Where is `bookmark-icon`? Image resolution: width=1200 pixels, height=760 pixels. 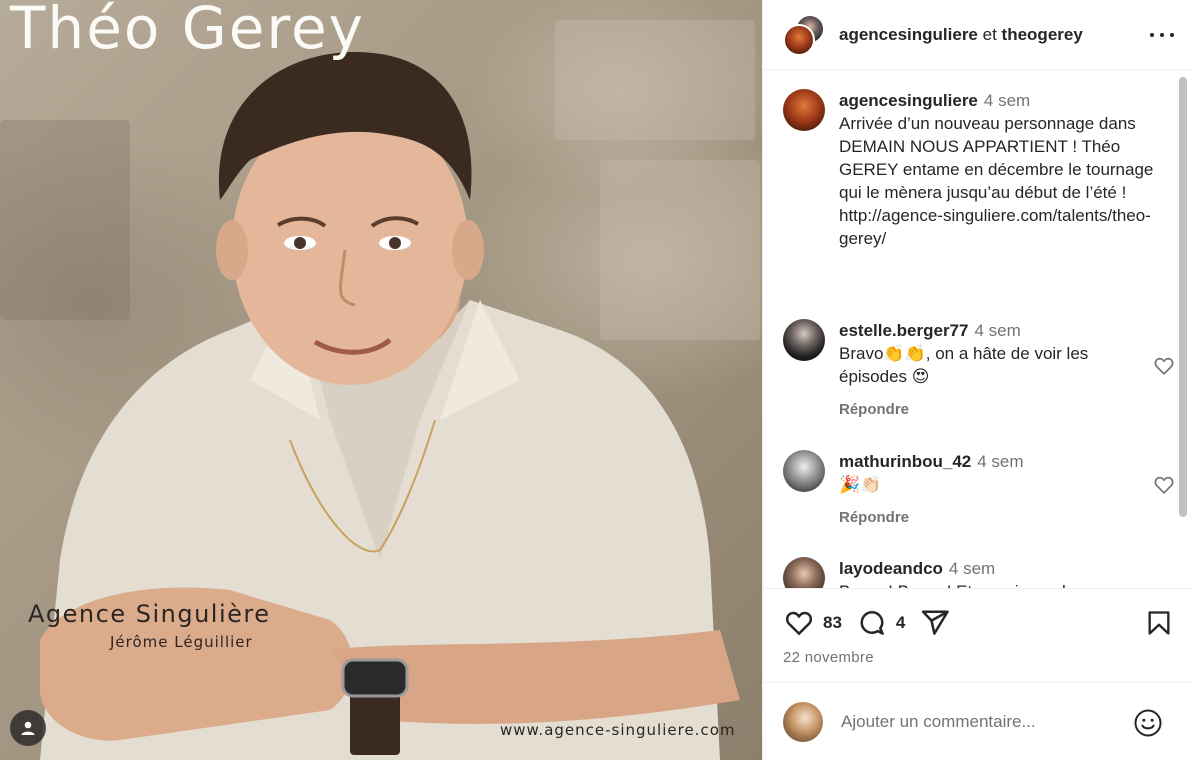
bookmark-icon is located at coordinates (1159, 623).